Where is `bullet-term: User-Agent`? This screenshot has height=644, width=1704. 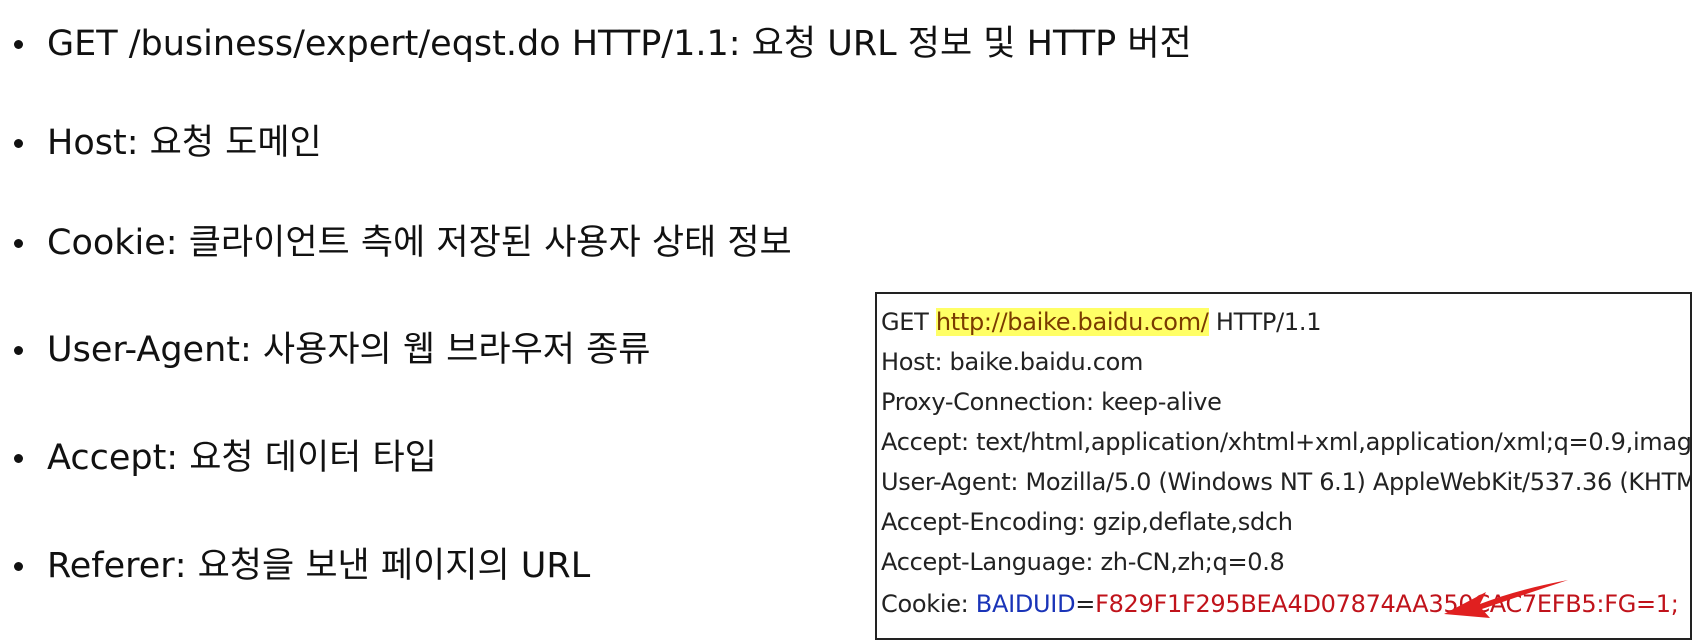
bullet-term: User-Agent is located at coordinates (143, 350).